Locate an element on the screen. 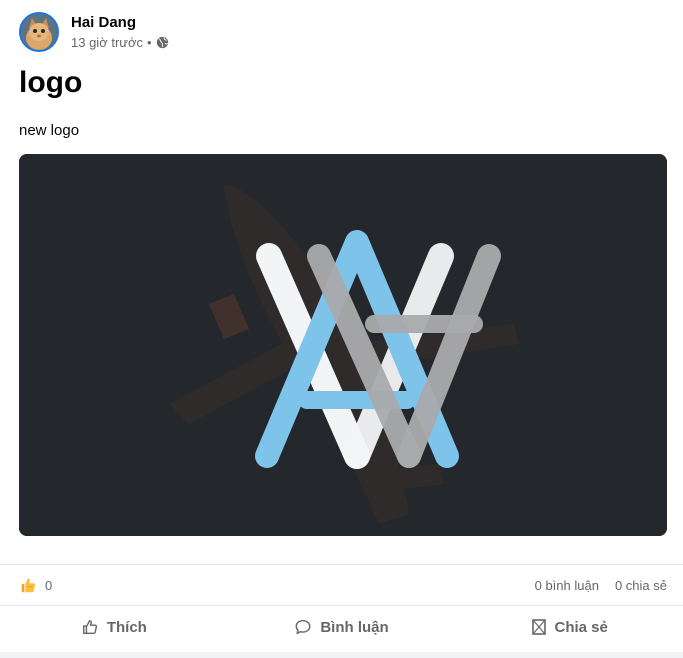 The image size is (683, 658). stats-divider-top is located at coordinates (341, 564).